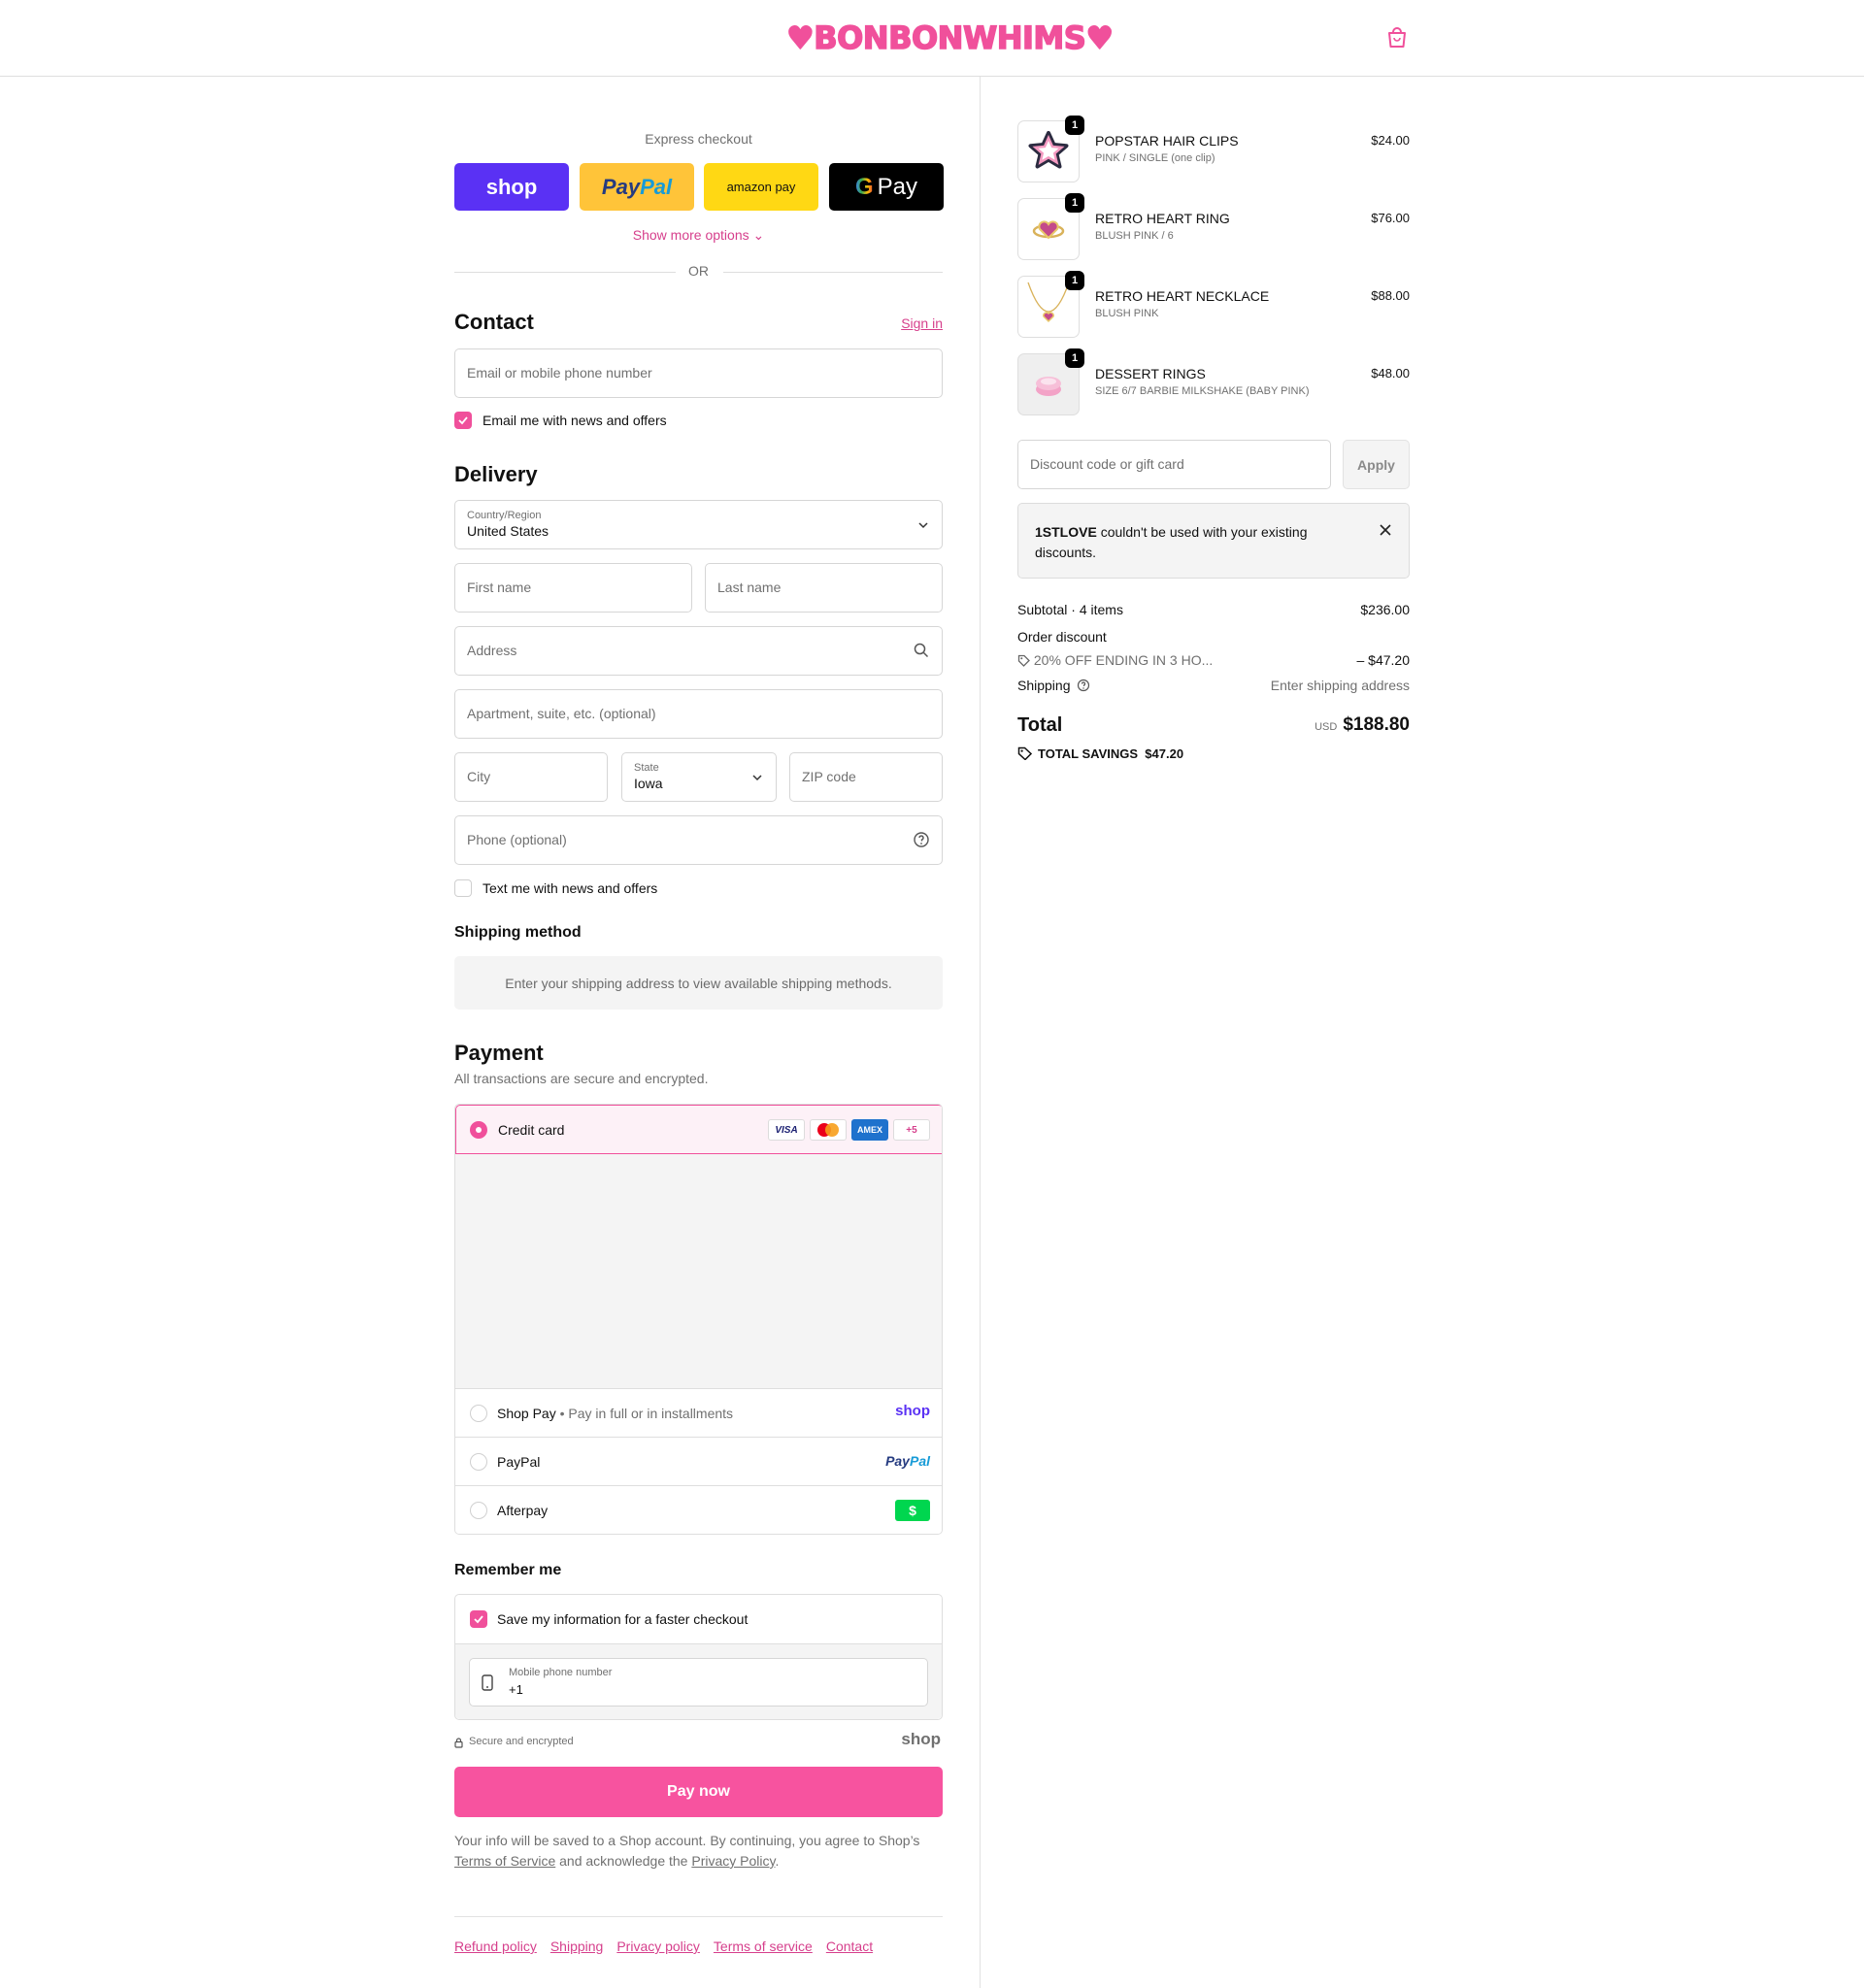 Image resolution: width=1864 pixels, height=1988 pixels. What do you see at coordinates (733, 1861) in the screenshot?
I see `privacy-policy-link: Privacy Policy` at bounding box center [733, 1861].